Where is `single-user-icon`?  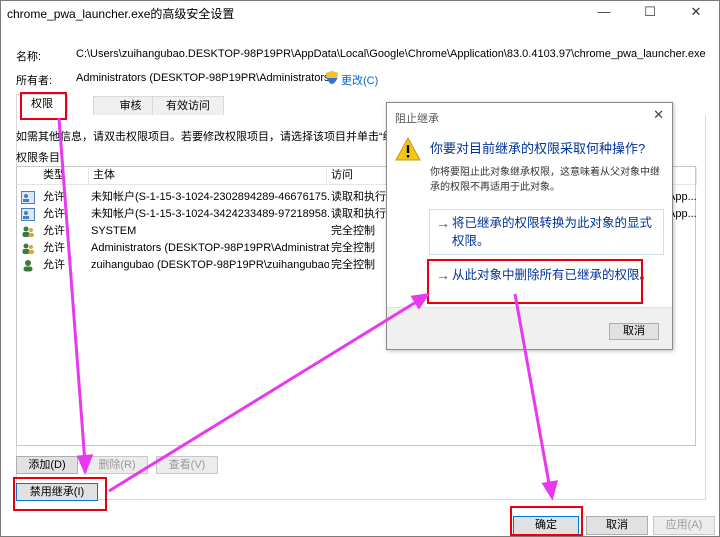 single-user-icon is located at coordinates (28, 265).